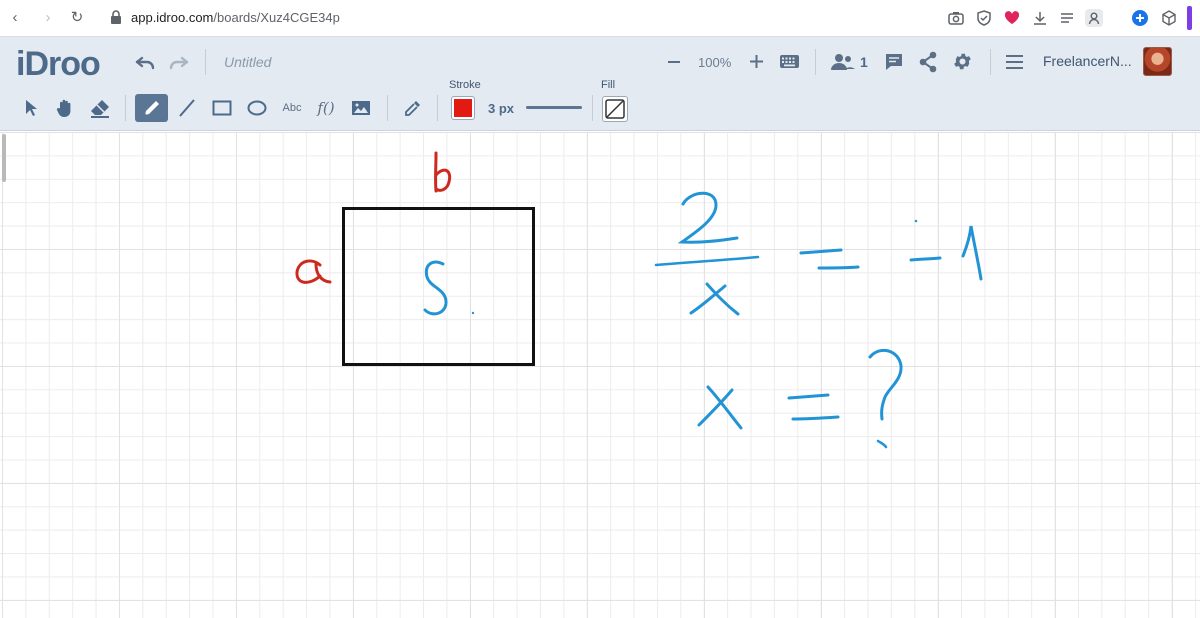 The width and height of the screenshot is (1200, 618). I want to click on zoom-out-icon, so click(674, 62).